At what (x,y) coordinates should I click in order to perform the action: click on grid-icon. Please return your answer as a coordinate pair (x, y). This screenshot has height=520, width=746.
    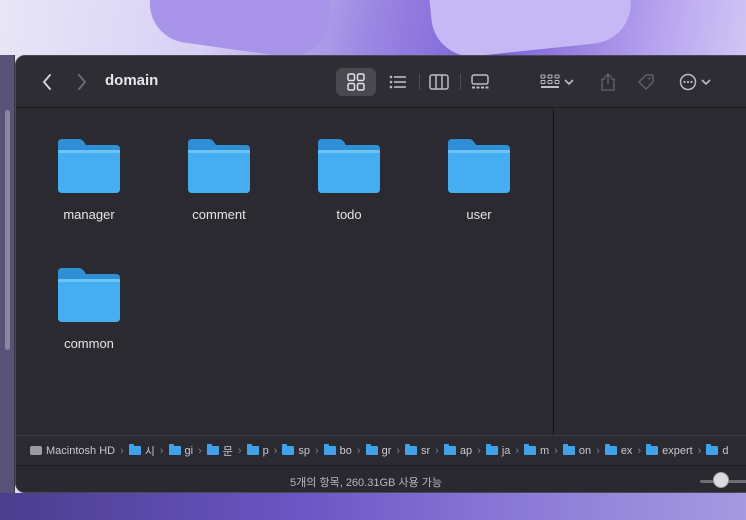
    Looking at the image, I should click on (356, 82).